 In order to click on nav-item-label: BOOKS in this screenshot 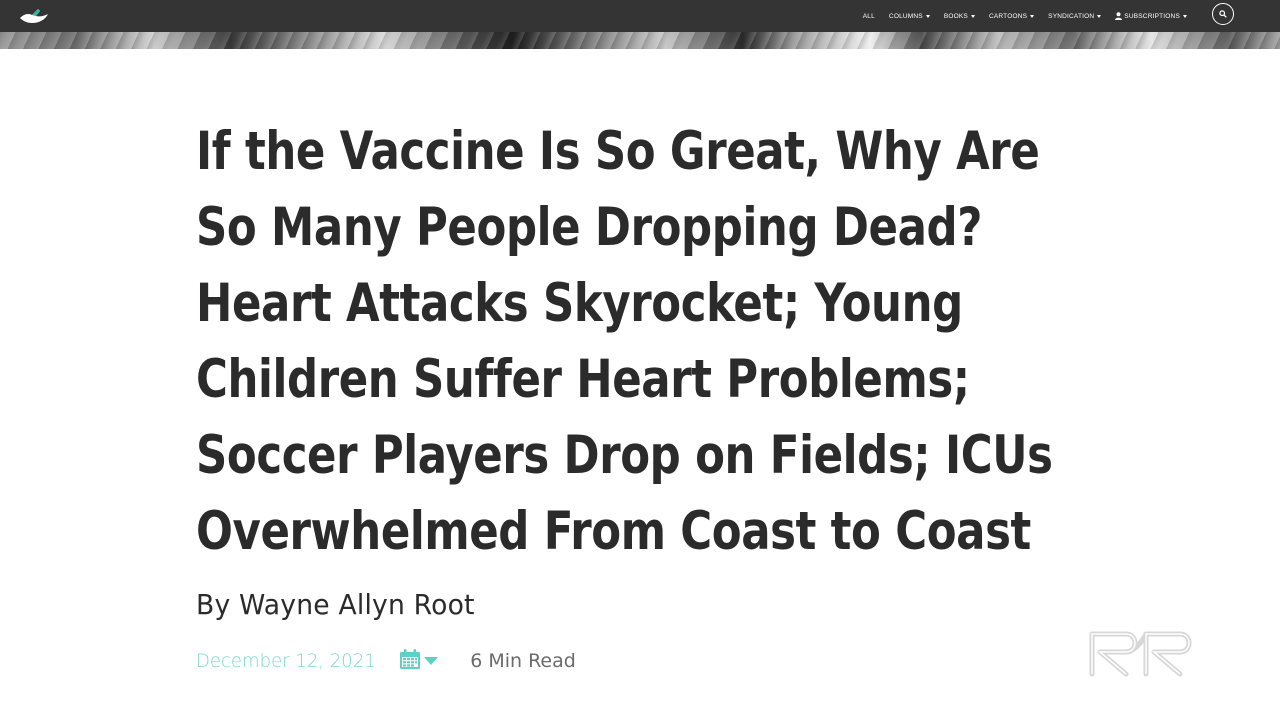, I will do `click(955, 16)`.